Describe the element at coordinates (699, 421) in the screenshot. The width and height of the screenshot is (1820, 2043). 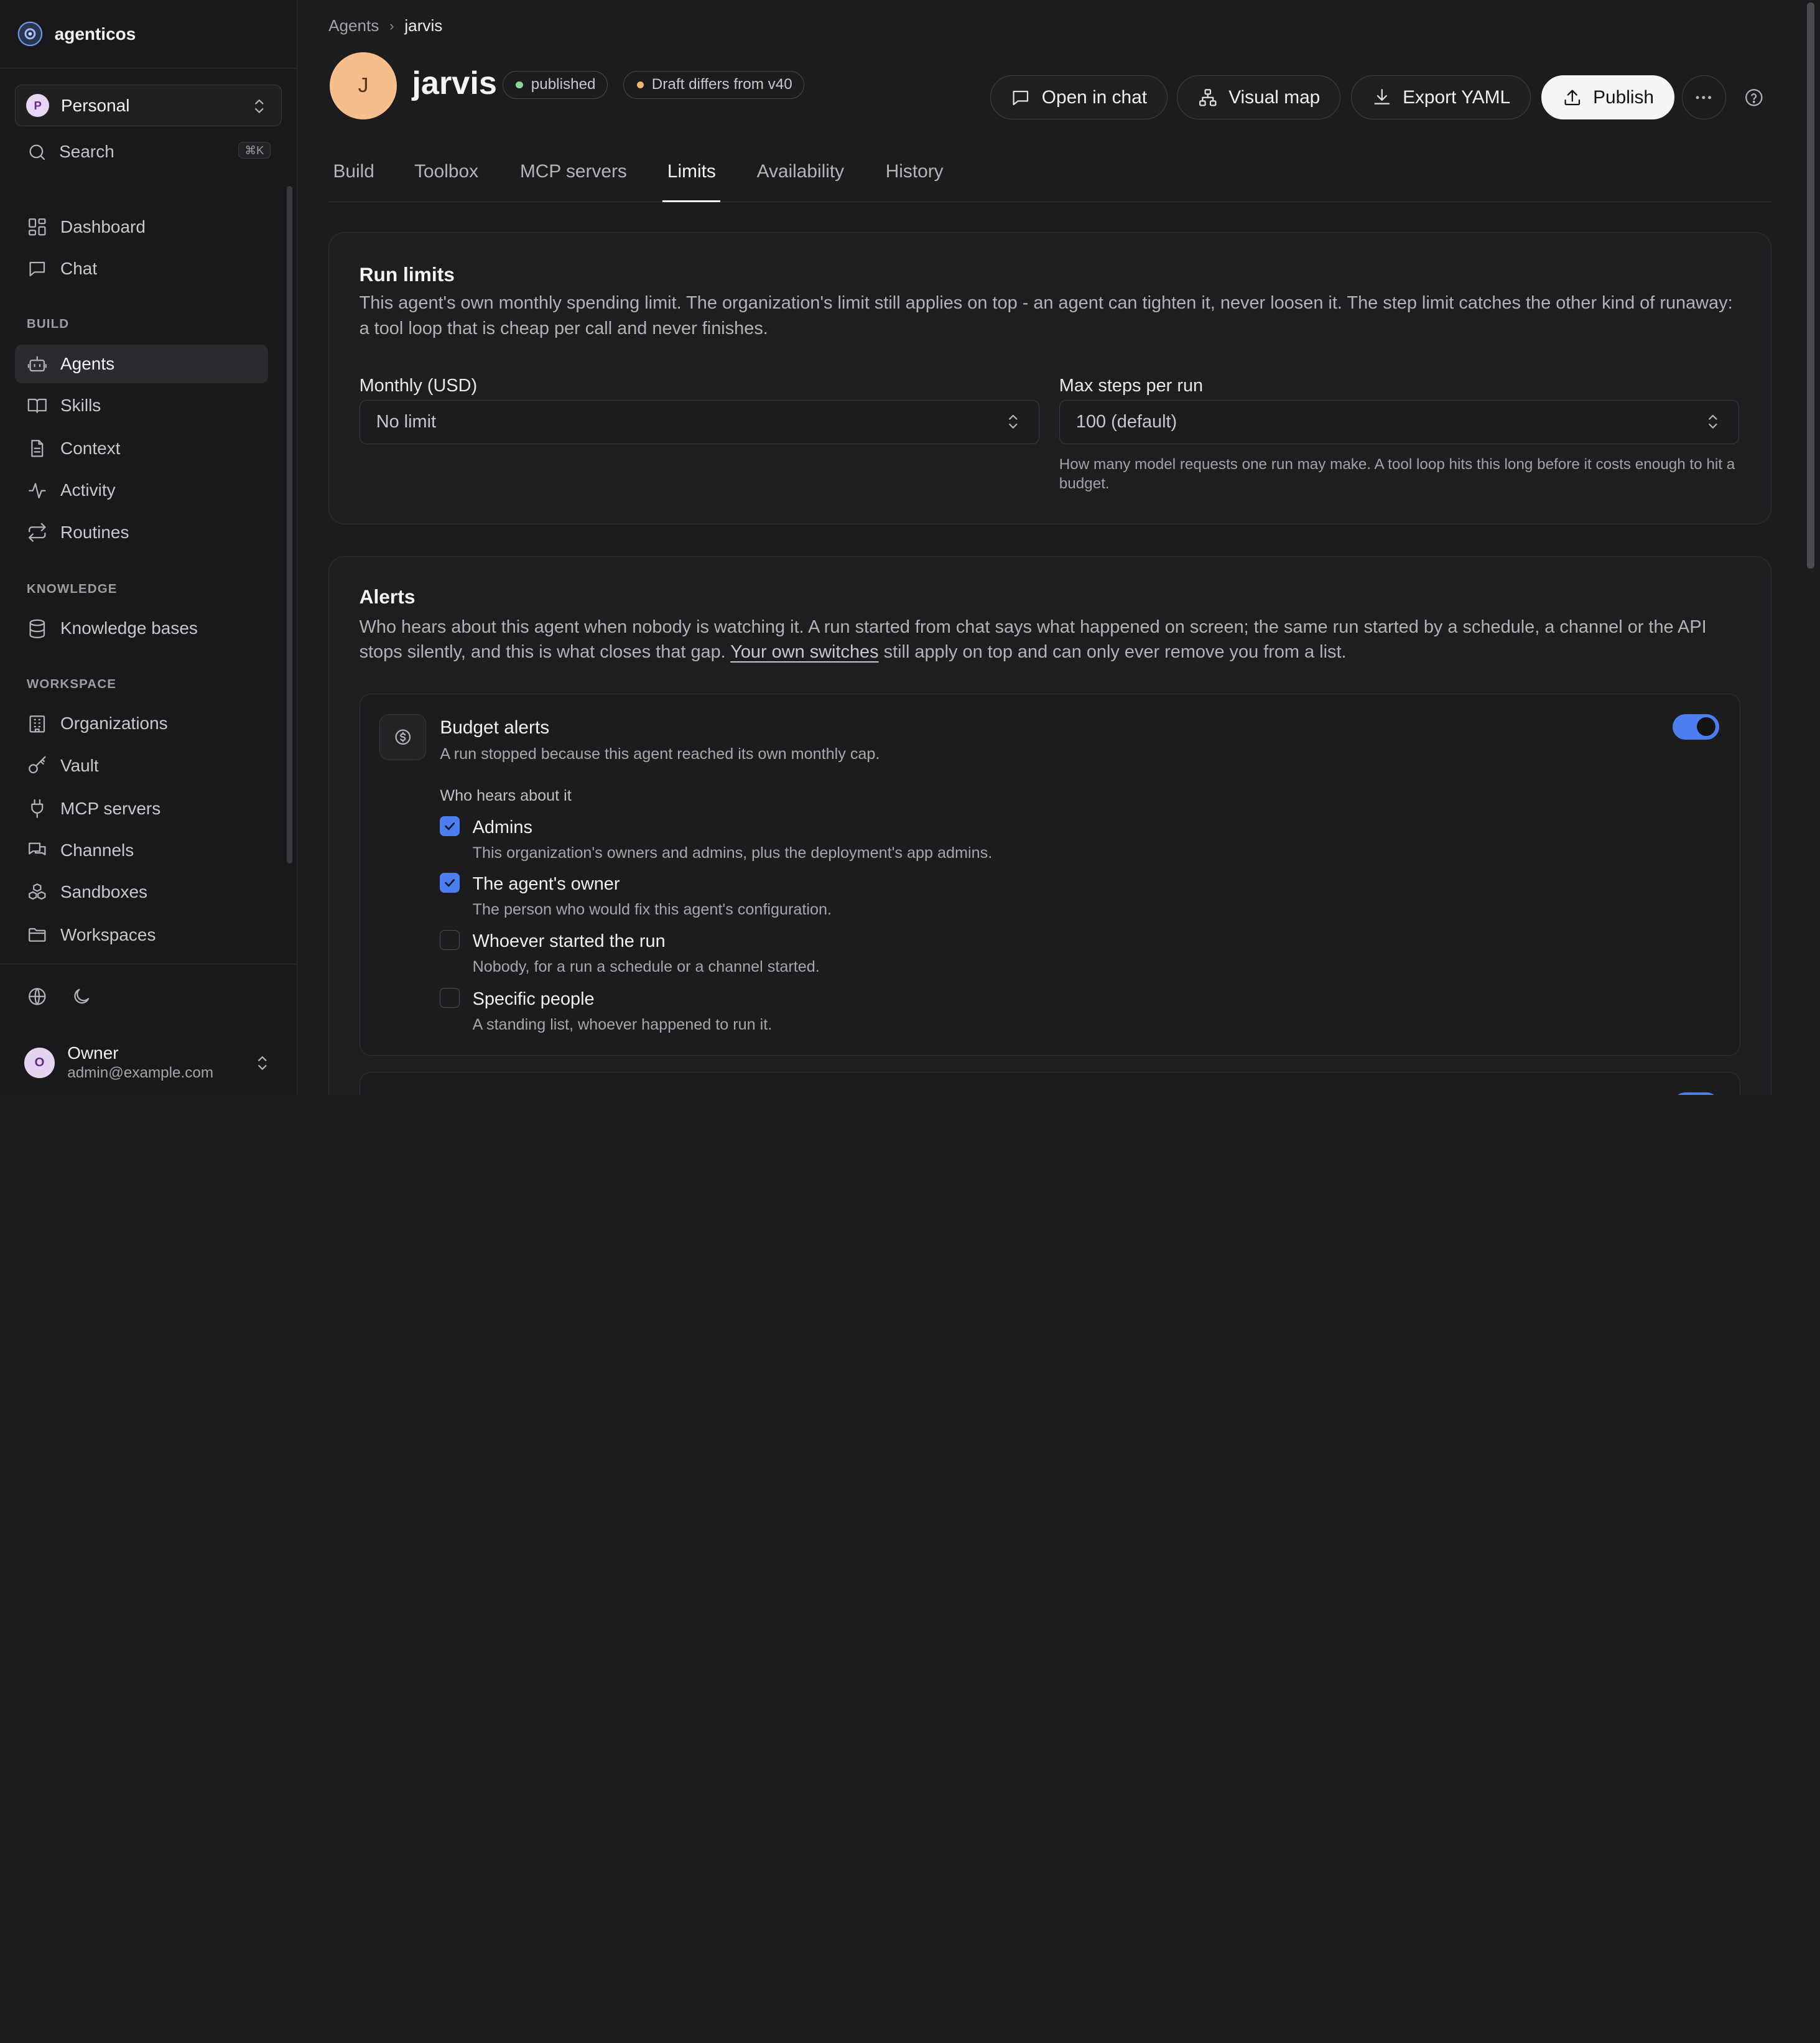
I see `monthly-limit-input: No limit` at that location.